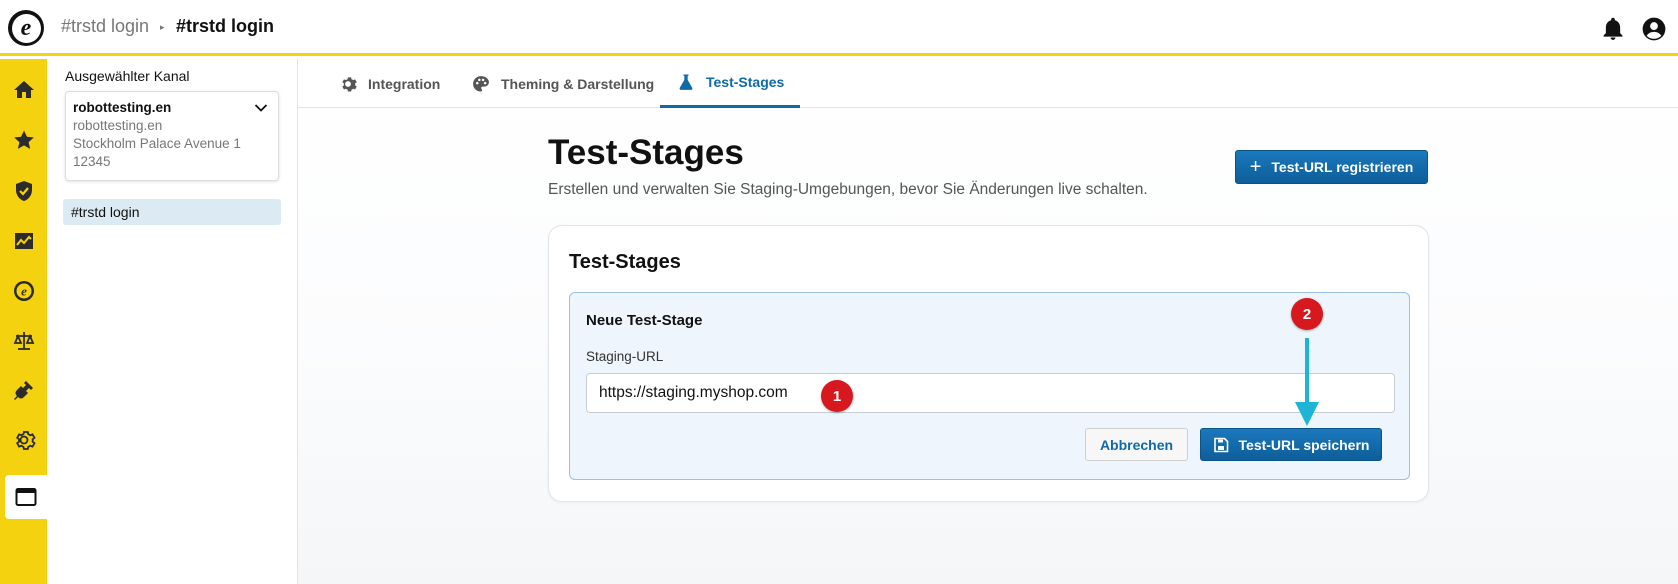 Image resolution: width=1678 pixels, height=584 pixels. What do you see at coordinates (837, 396) in the screenshot?
I see `annotation-marker-1: 1` at bounding box center [837, 396].